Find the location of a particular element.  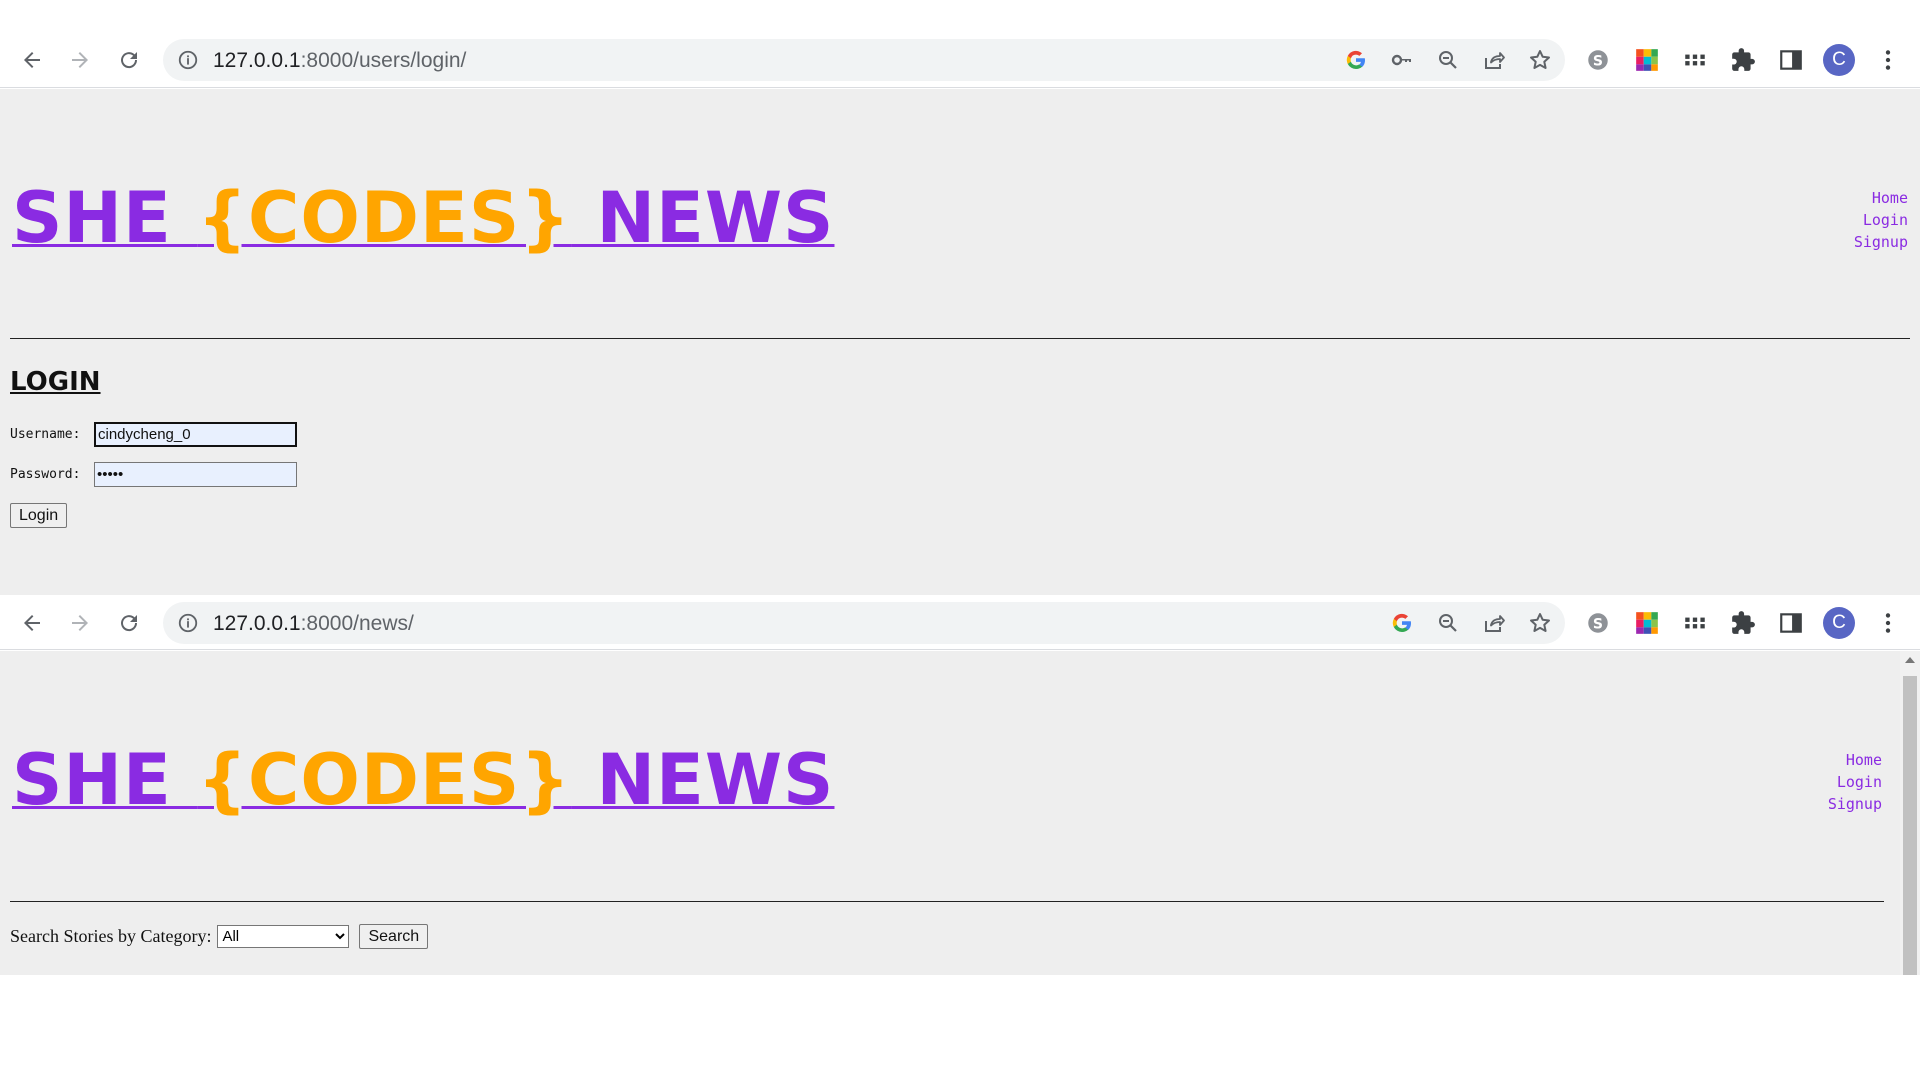

search-label: Search Stories by Category: is located at coordinates (111, 936).